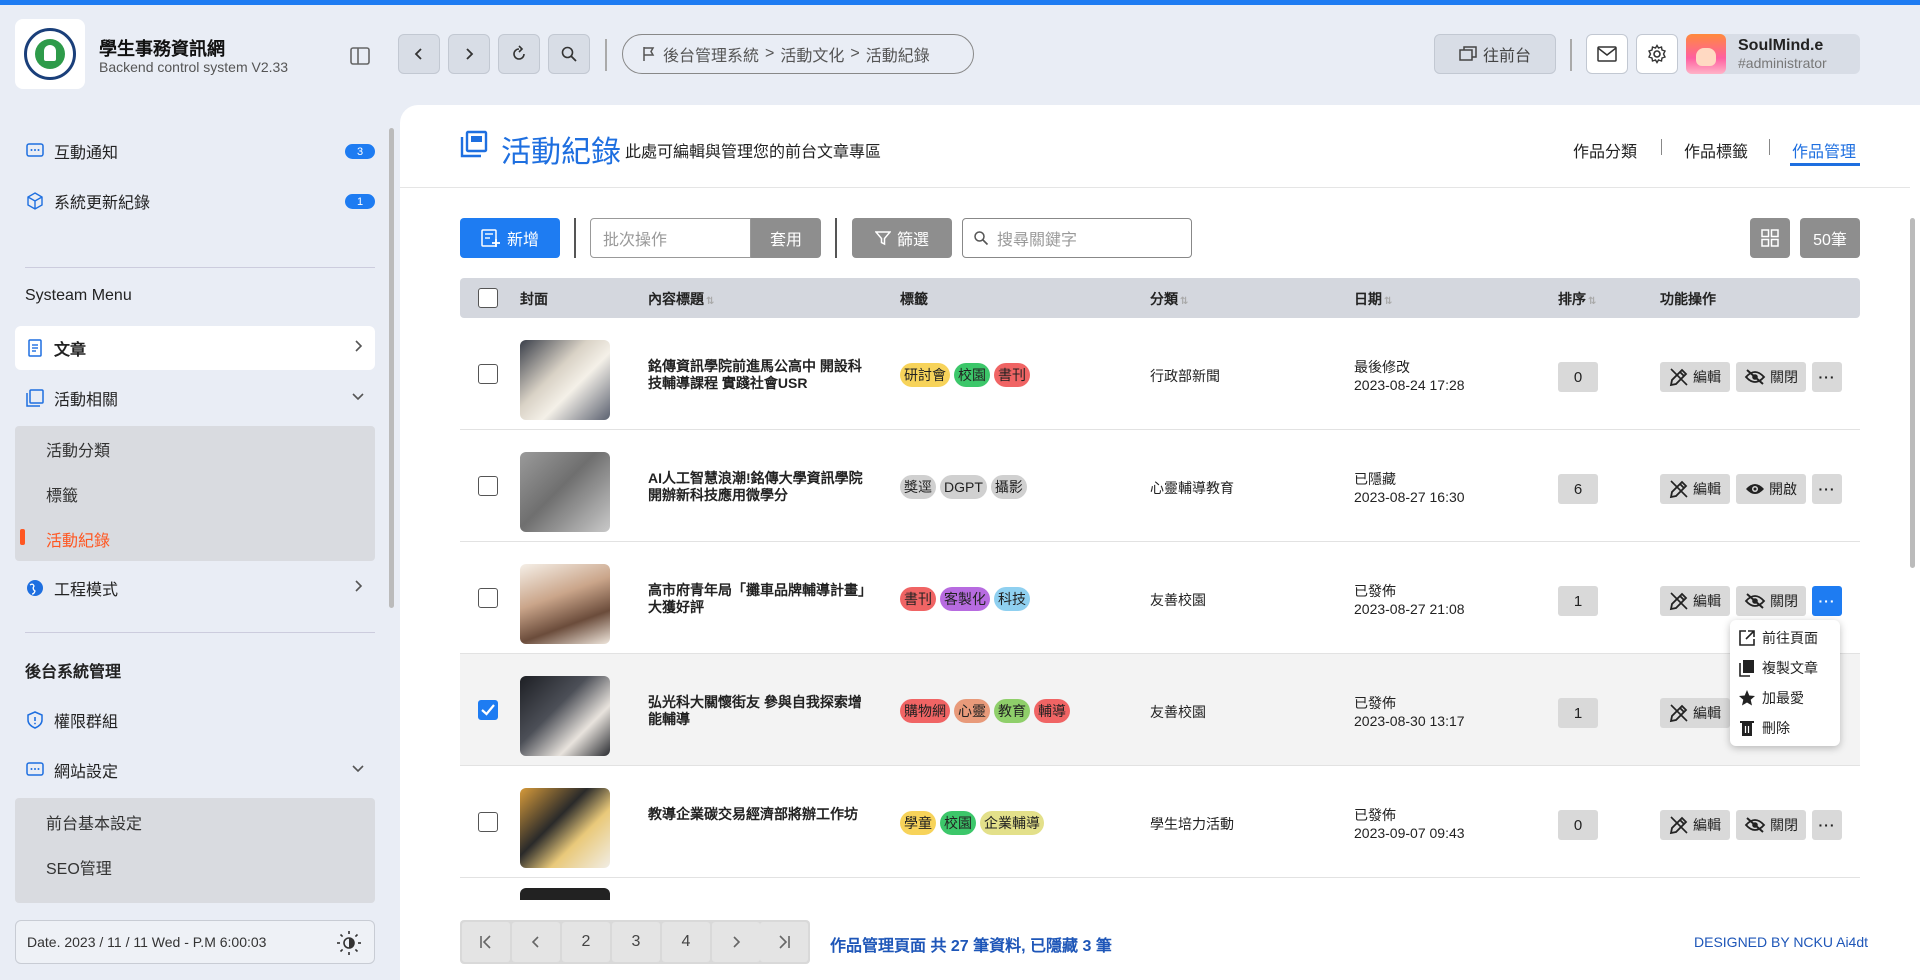 The width and height of the screenshot is (1920, 980). I want to click on sidebar-item-permissions: 權限群組, so click(195, 720).